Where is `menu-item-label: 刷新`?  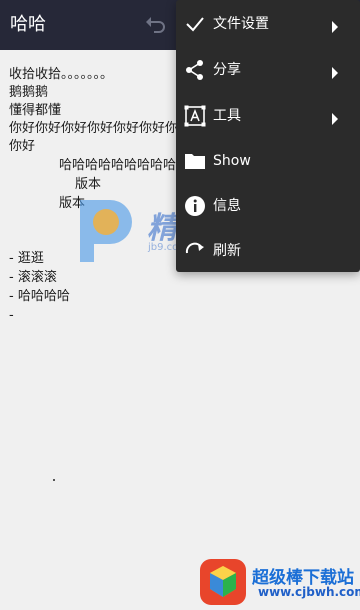 menu-item-label: 刷新 is located at coordinates (227, 251).